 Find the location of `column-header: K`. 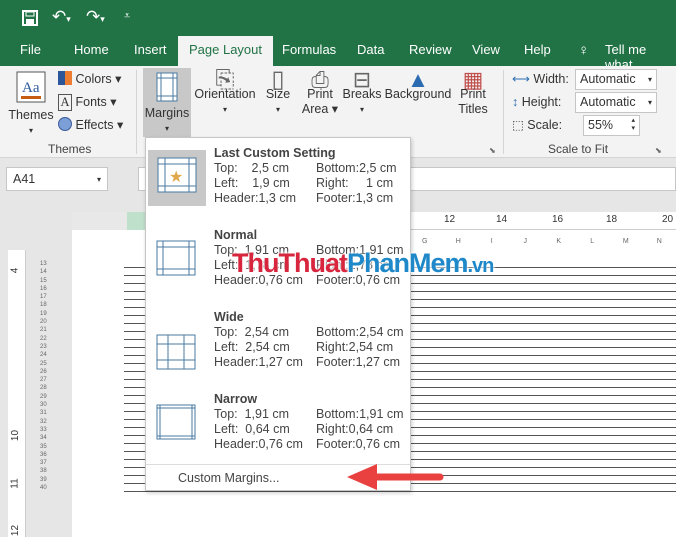

column-header: K is located at coordinates (559, 244).